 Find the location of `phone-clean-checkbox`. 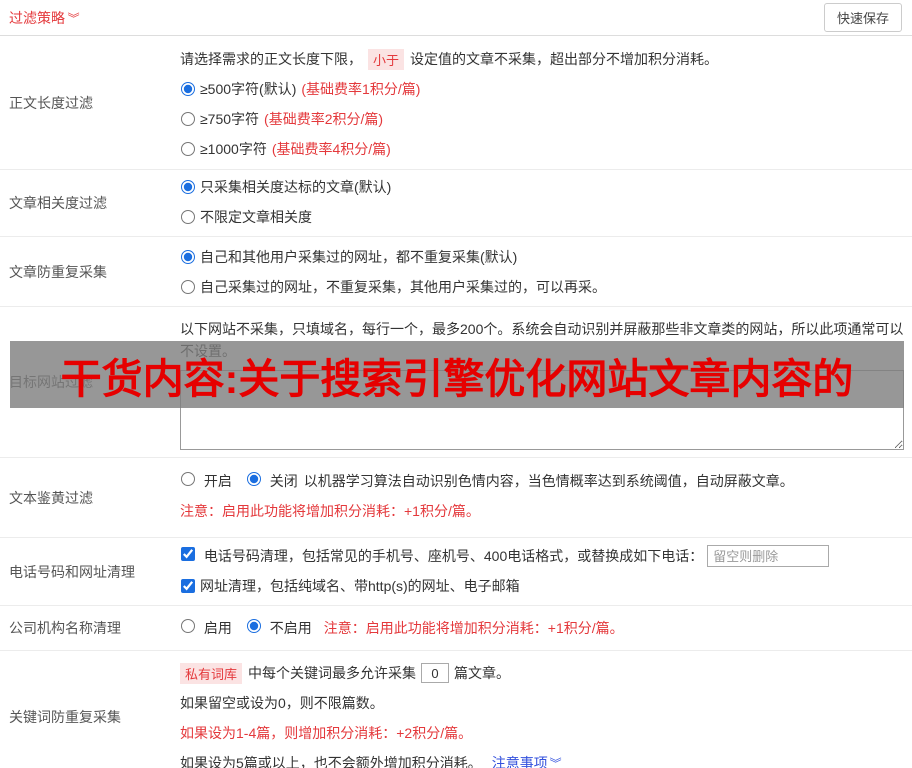

phone-clean-checkbox is located at coordinates (188, 554).